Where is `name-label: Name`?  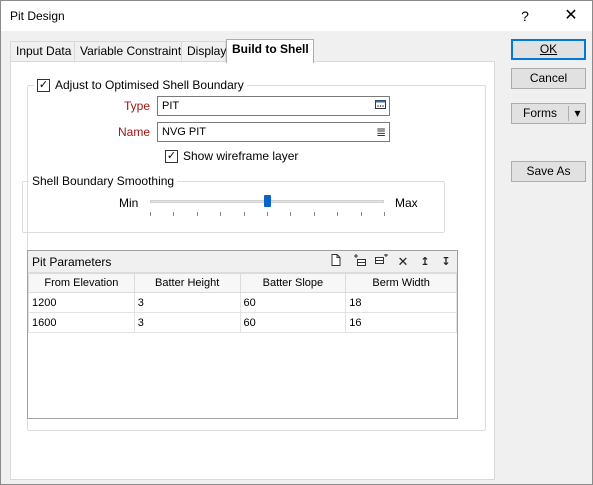 name-label: Name is located at coordinates (133, 132).